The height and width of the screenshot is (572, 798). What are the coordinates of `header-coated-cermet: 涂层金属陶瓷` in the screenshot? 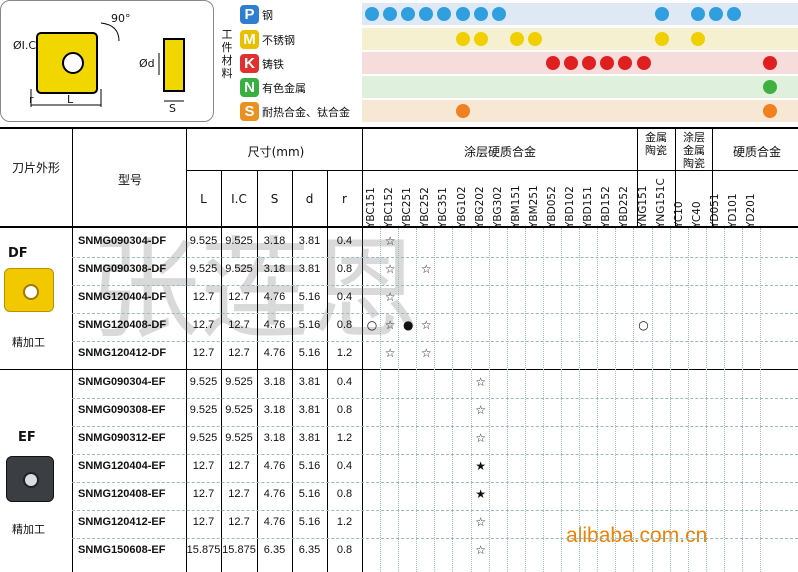 It's located at (694, 150).